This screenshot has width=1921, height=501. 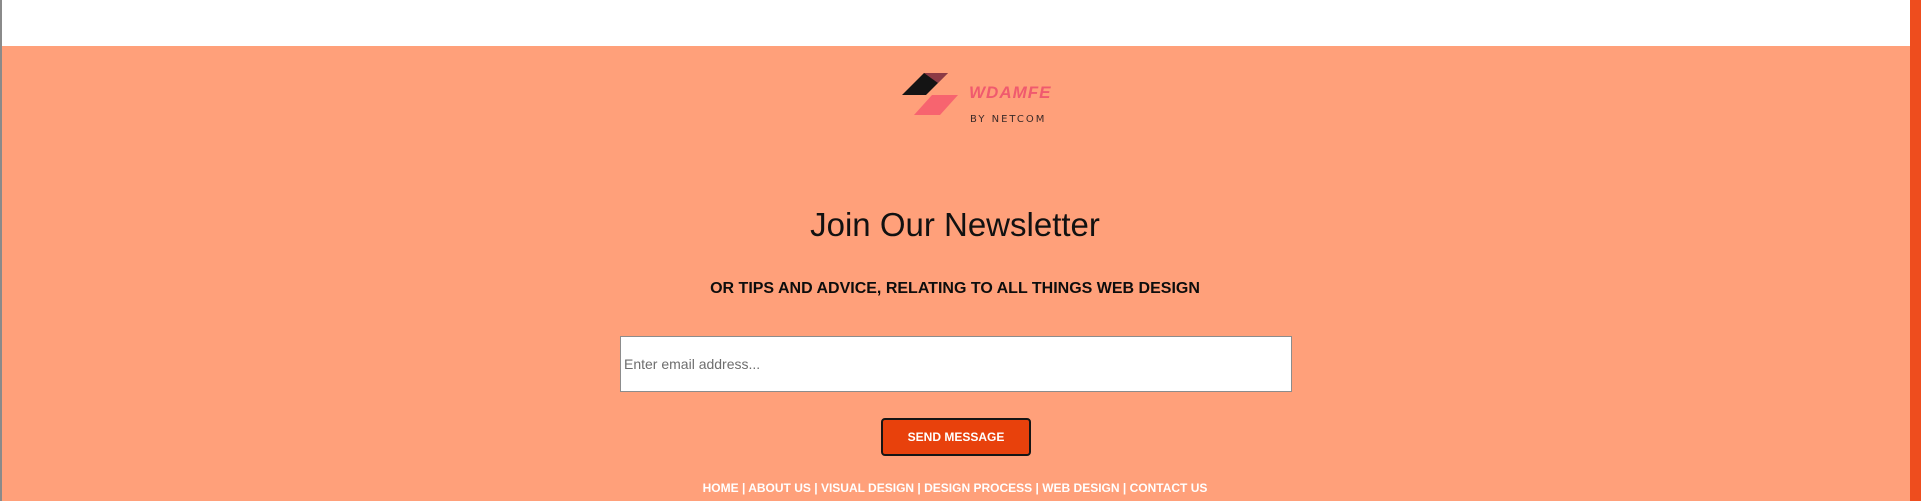 I want to click on email-input, so click(x=956, y=364).